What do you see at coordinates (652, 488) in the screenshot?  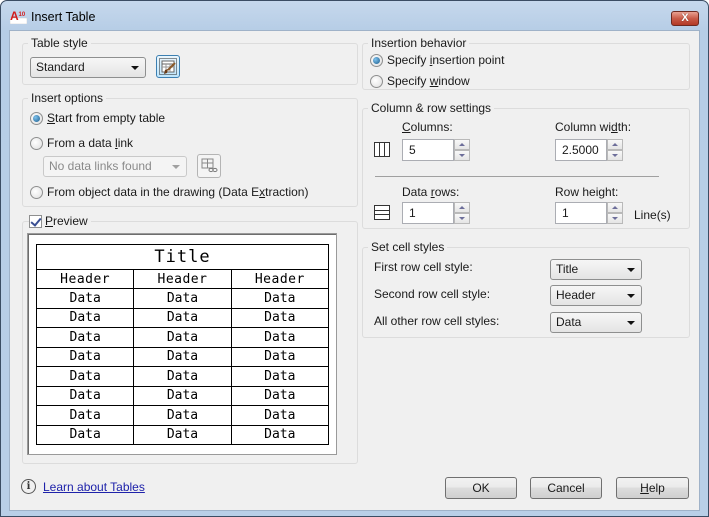 I see `help-button: Help` at bounding box center [652, 488].